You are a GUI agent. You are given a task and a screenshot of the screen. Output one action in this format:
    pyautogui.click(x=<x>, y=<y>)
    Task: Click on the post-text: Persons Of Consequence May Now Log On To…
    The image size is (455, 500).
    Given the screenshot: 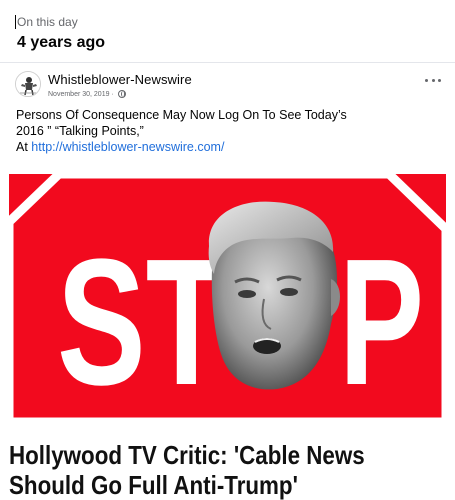 What is the action you would take?
    pyautogui.click(x=226, y=131)
    